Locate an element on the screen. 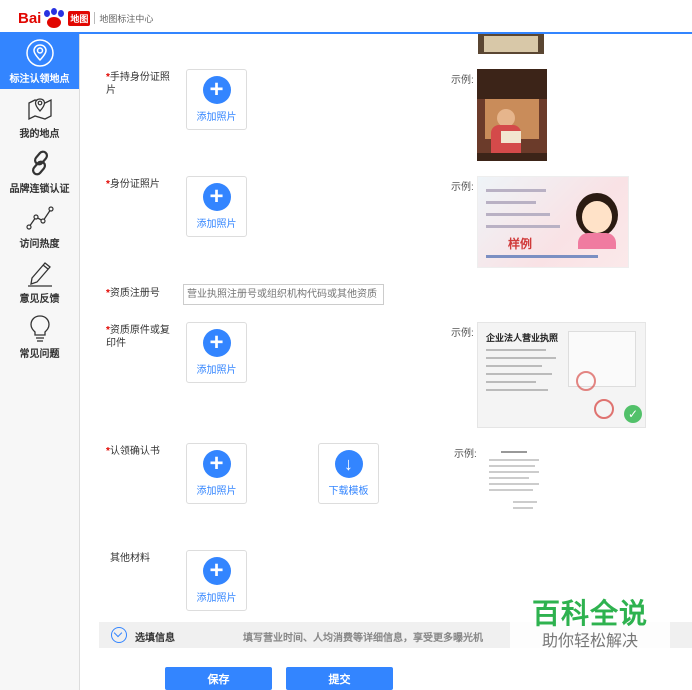 This screenshot has width=692, height=690. reg-number-label: *资质注册号 is located at coordinates (133, 293).